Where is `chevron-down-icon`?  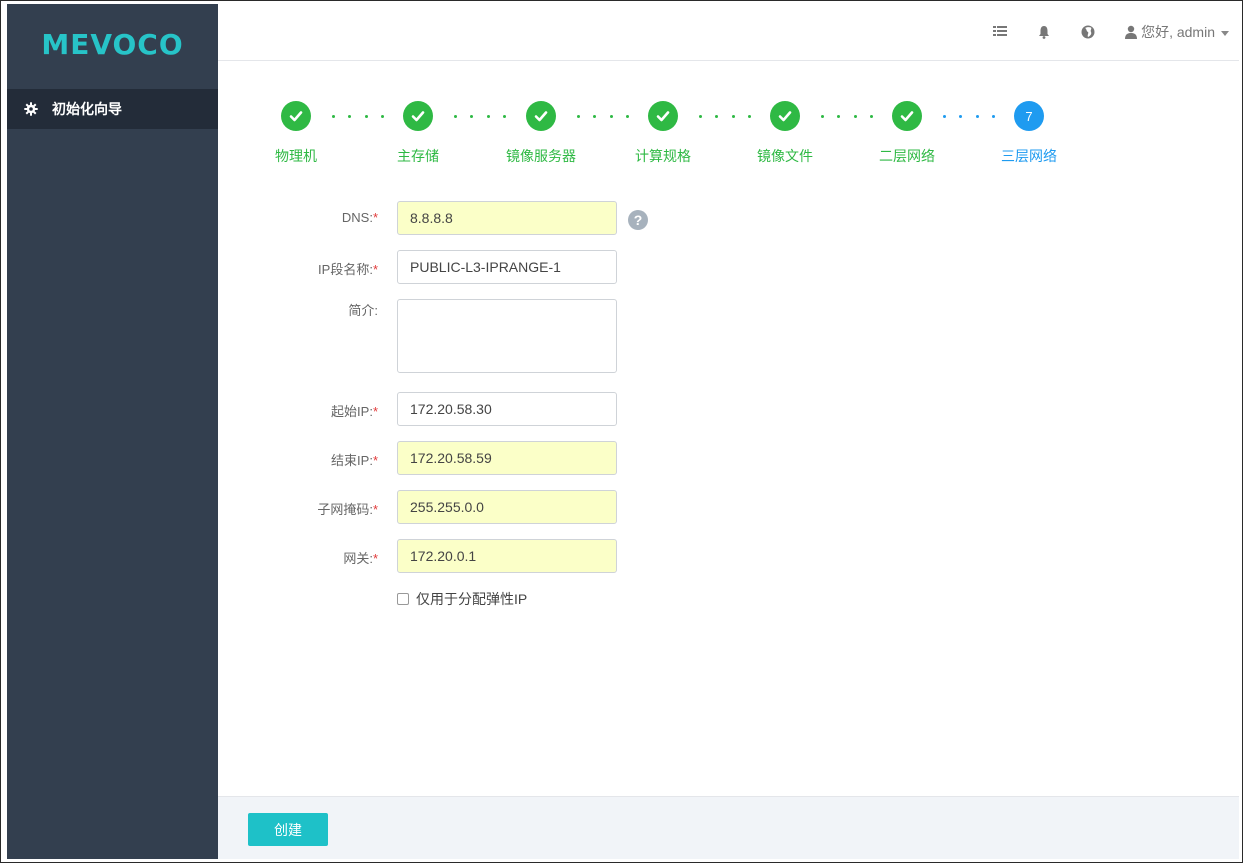
chevron-down-icon is located at coordinates (1225, 33).